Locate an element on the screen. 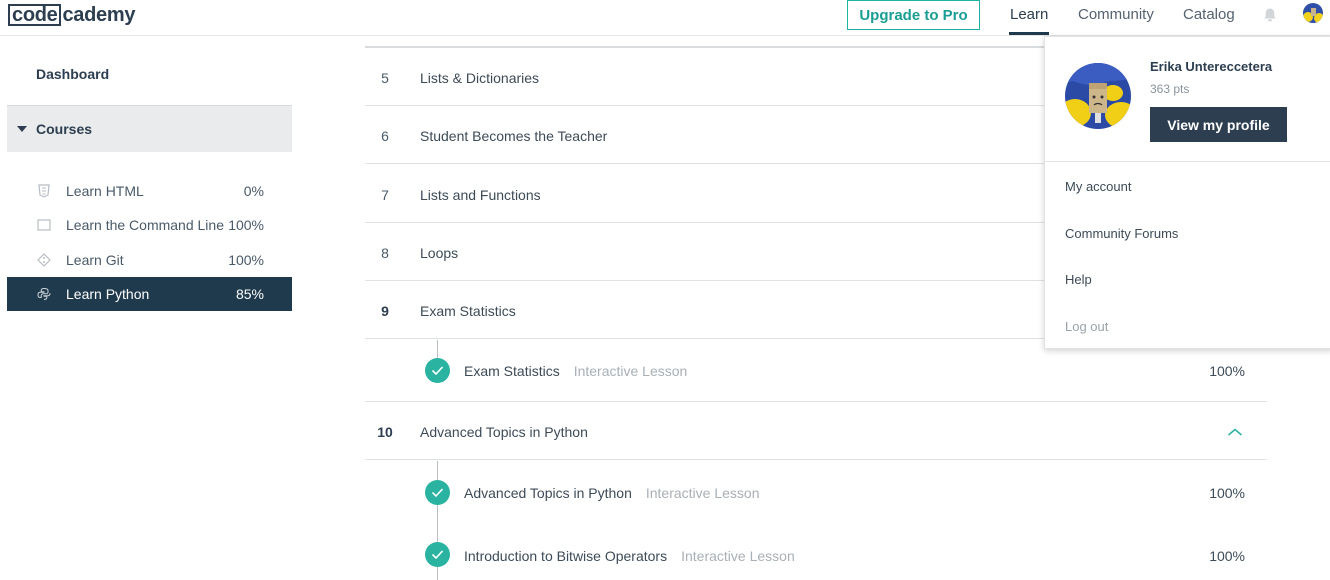 This screenshot has height=580, width=1330. unit-title: Advanced Topics in Python is located at coordinates (504, 432).